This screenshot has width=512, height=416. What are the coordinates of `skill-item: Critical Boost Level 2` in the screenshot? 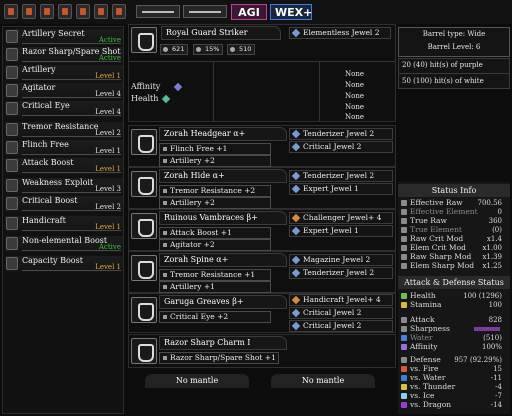 It's located at (64, 204).